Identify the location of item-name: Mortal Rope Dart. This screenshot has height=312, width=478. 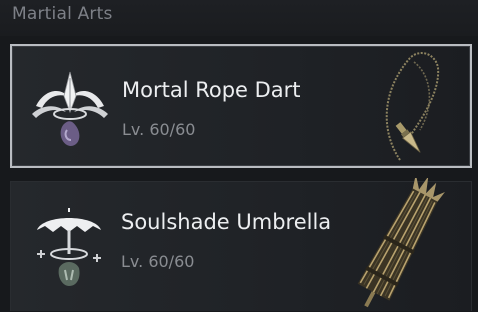
(211, 90).